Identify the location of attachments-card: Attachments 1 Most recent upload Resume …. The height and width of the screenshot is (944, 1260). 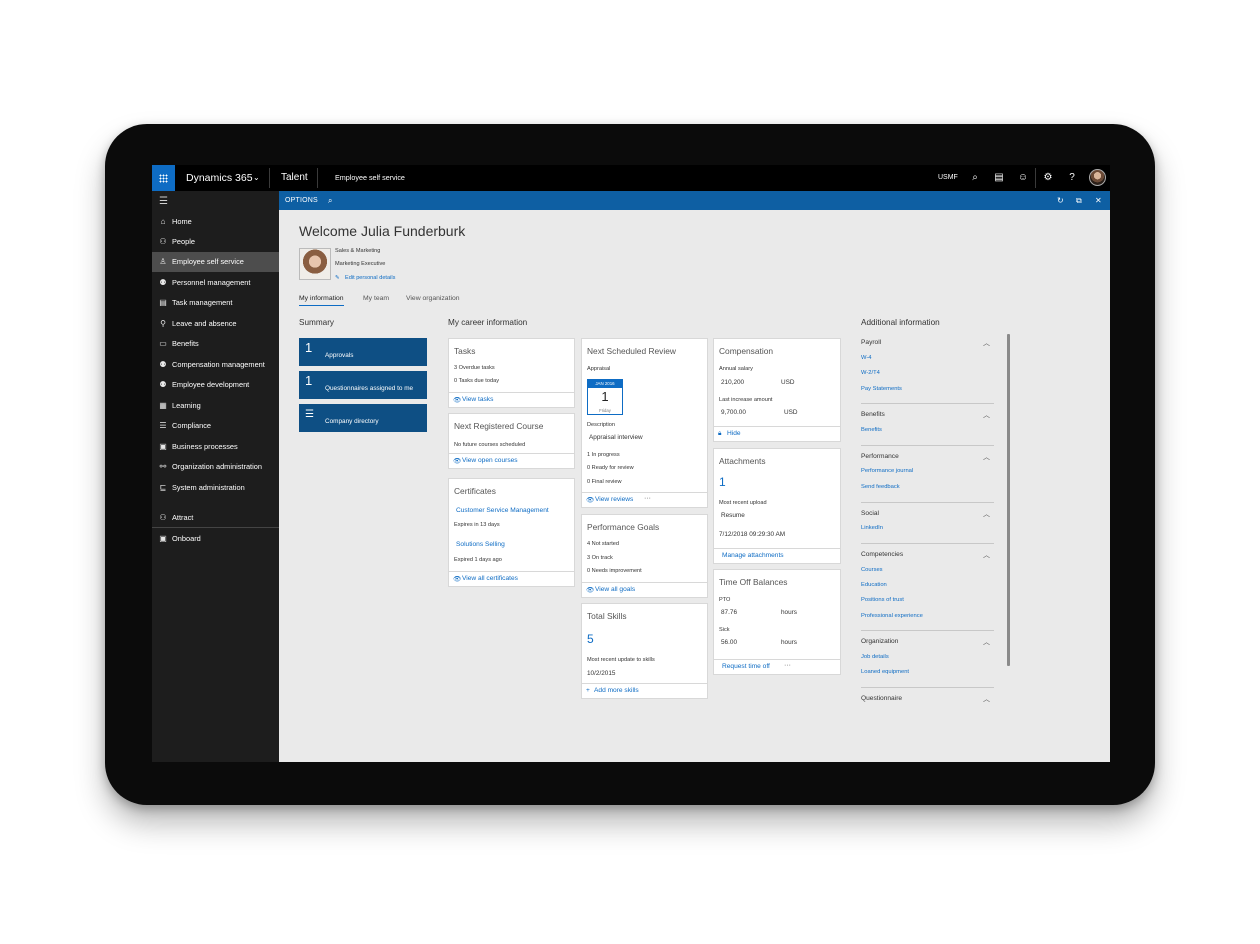
(777, 506).